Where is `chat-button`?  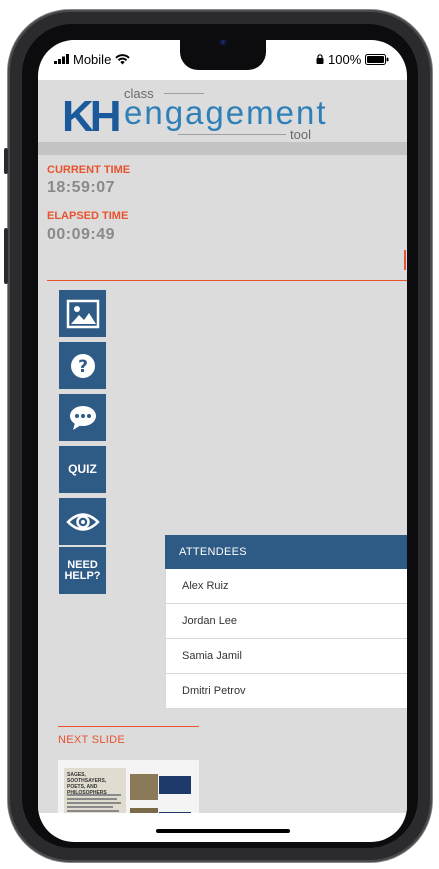 chat-button is located at coordinates (82, 417).